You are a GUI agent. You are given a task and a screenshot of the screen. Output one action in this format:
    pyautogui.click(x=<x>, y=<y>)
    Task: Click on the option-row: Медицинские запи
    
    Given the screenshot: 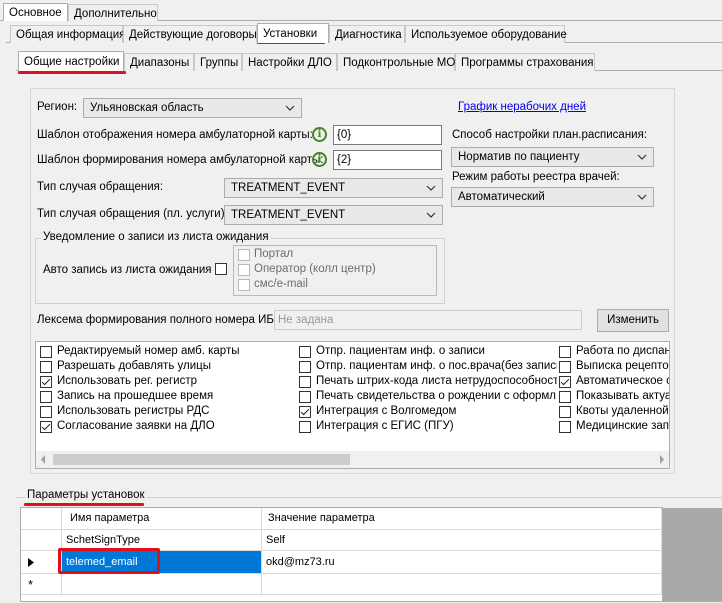 What is the action you would take?
    pyautogui.click(x=614, y=427)
    